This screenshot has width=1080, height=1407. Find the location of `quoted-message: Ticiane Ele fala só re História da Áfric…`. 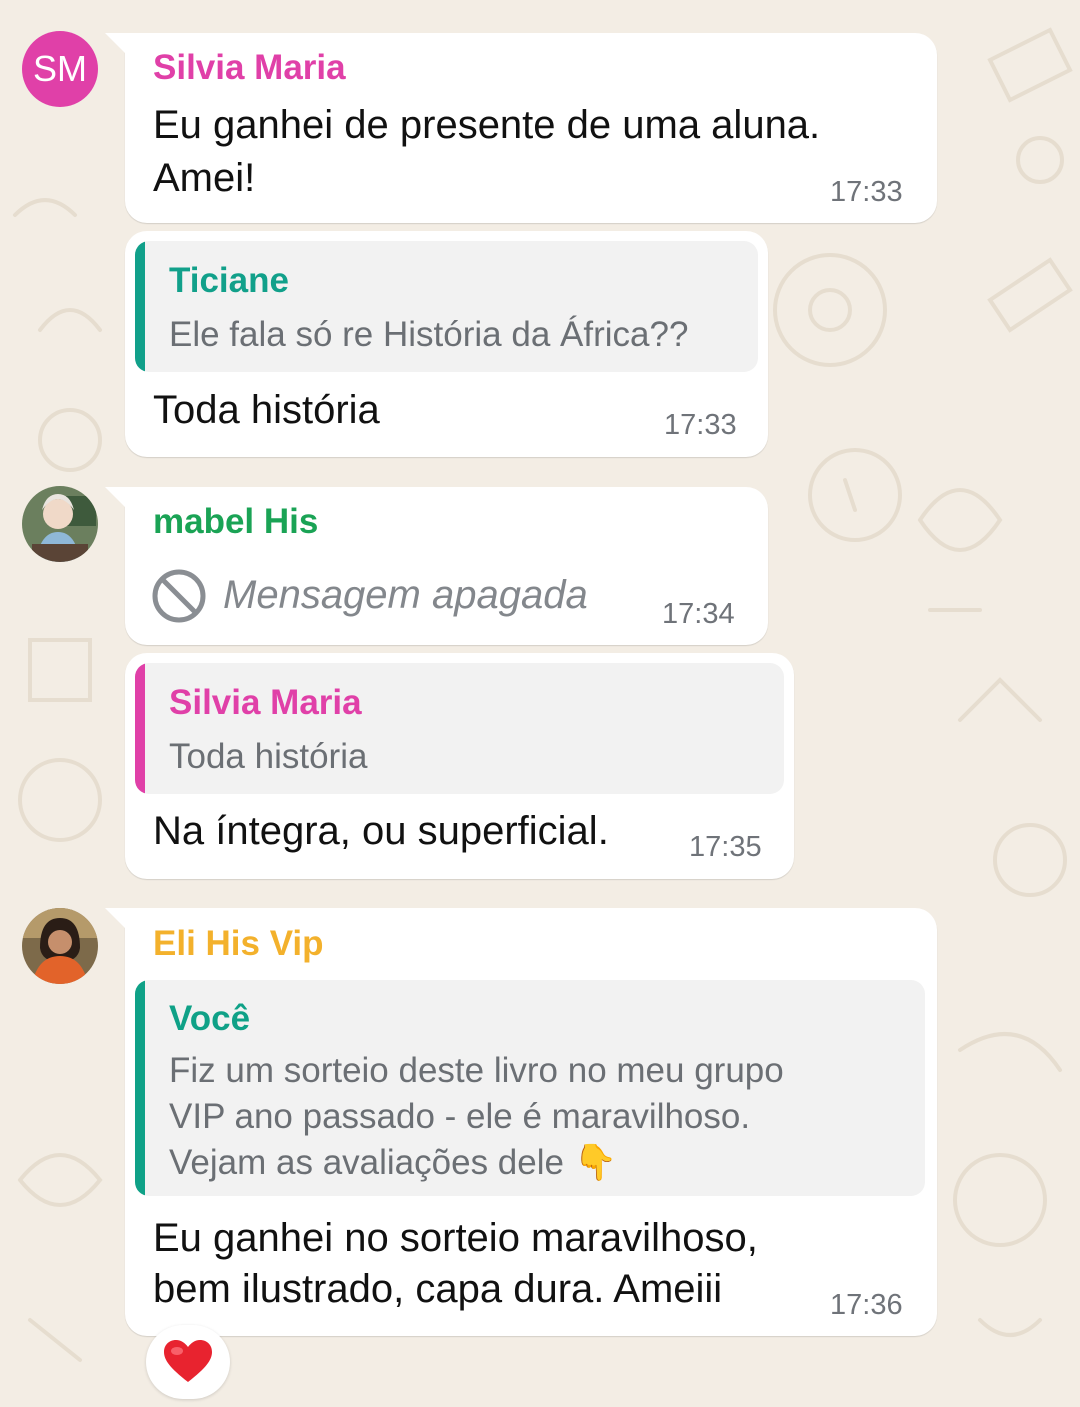

quoted-message: Ticiane Ele fala só re História da Áfric… is located at coordinates (446, 306).